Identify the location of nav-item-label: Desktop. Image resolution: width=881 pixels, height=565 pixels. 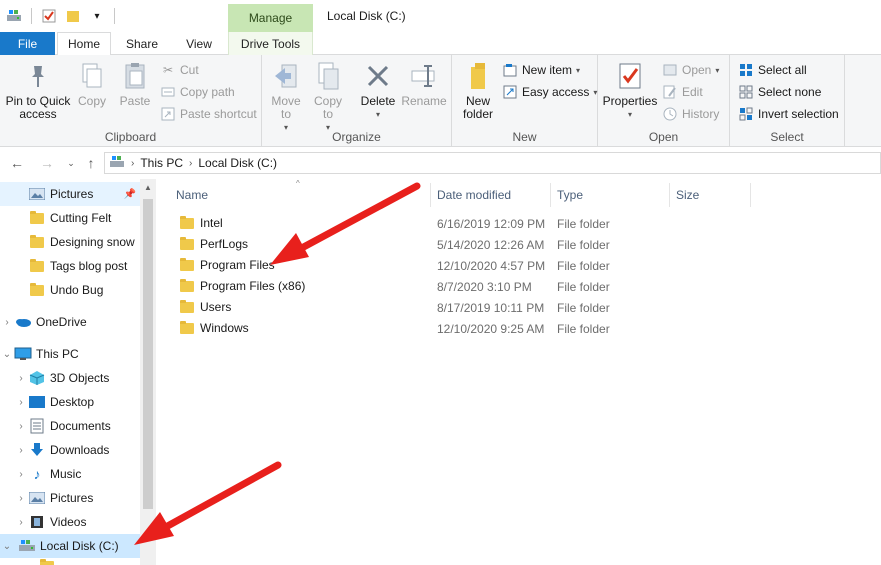
(72, 402).